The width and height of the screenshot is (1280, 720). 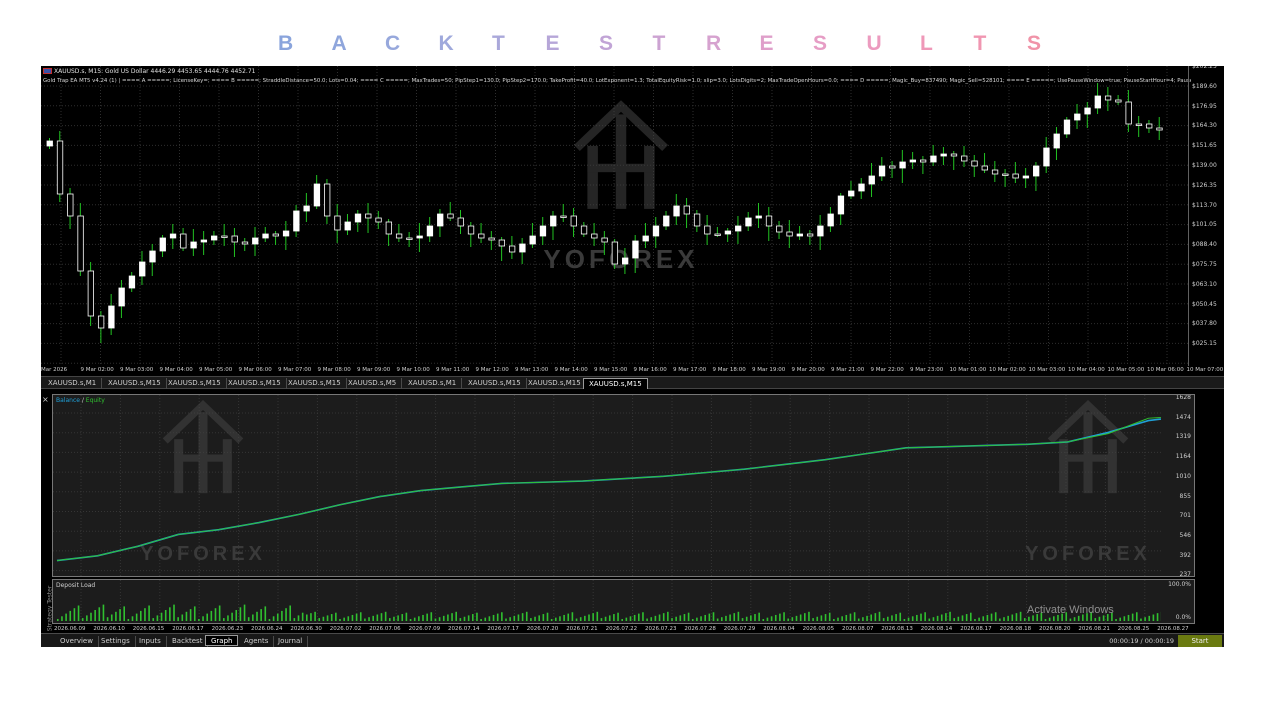 What do you see at coordinates (424, 629) in the screenshot?
I see `date-label: 2026.07.09` at bounding box center [424, 629].